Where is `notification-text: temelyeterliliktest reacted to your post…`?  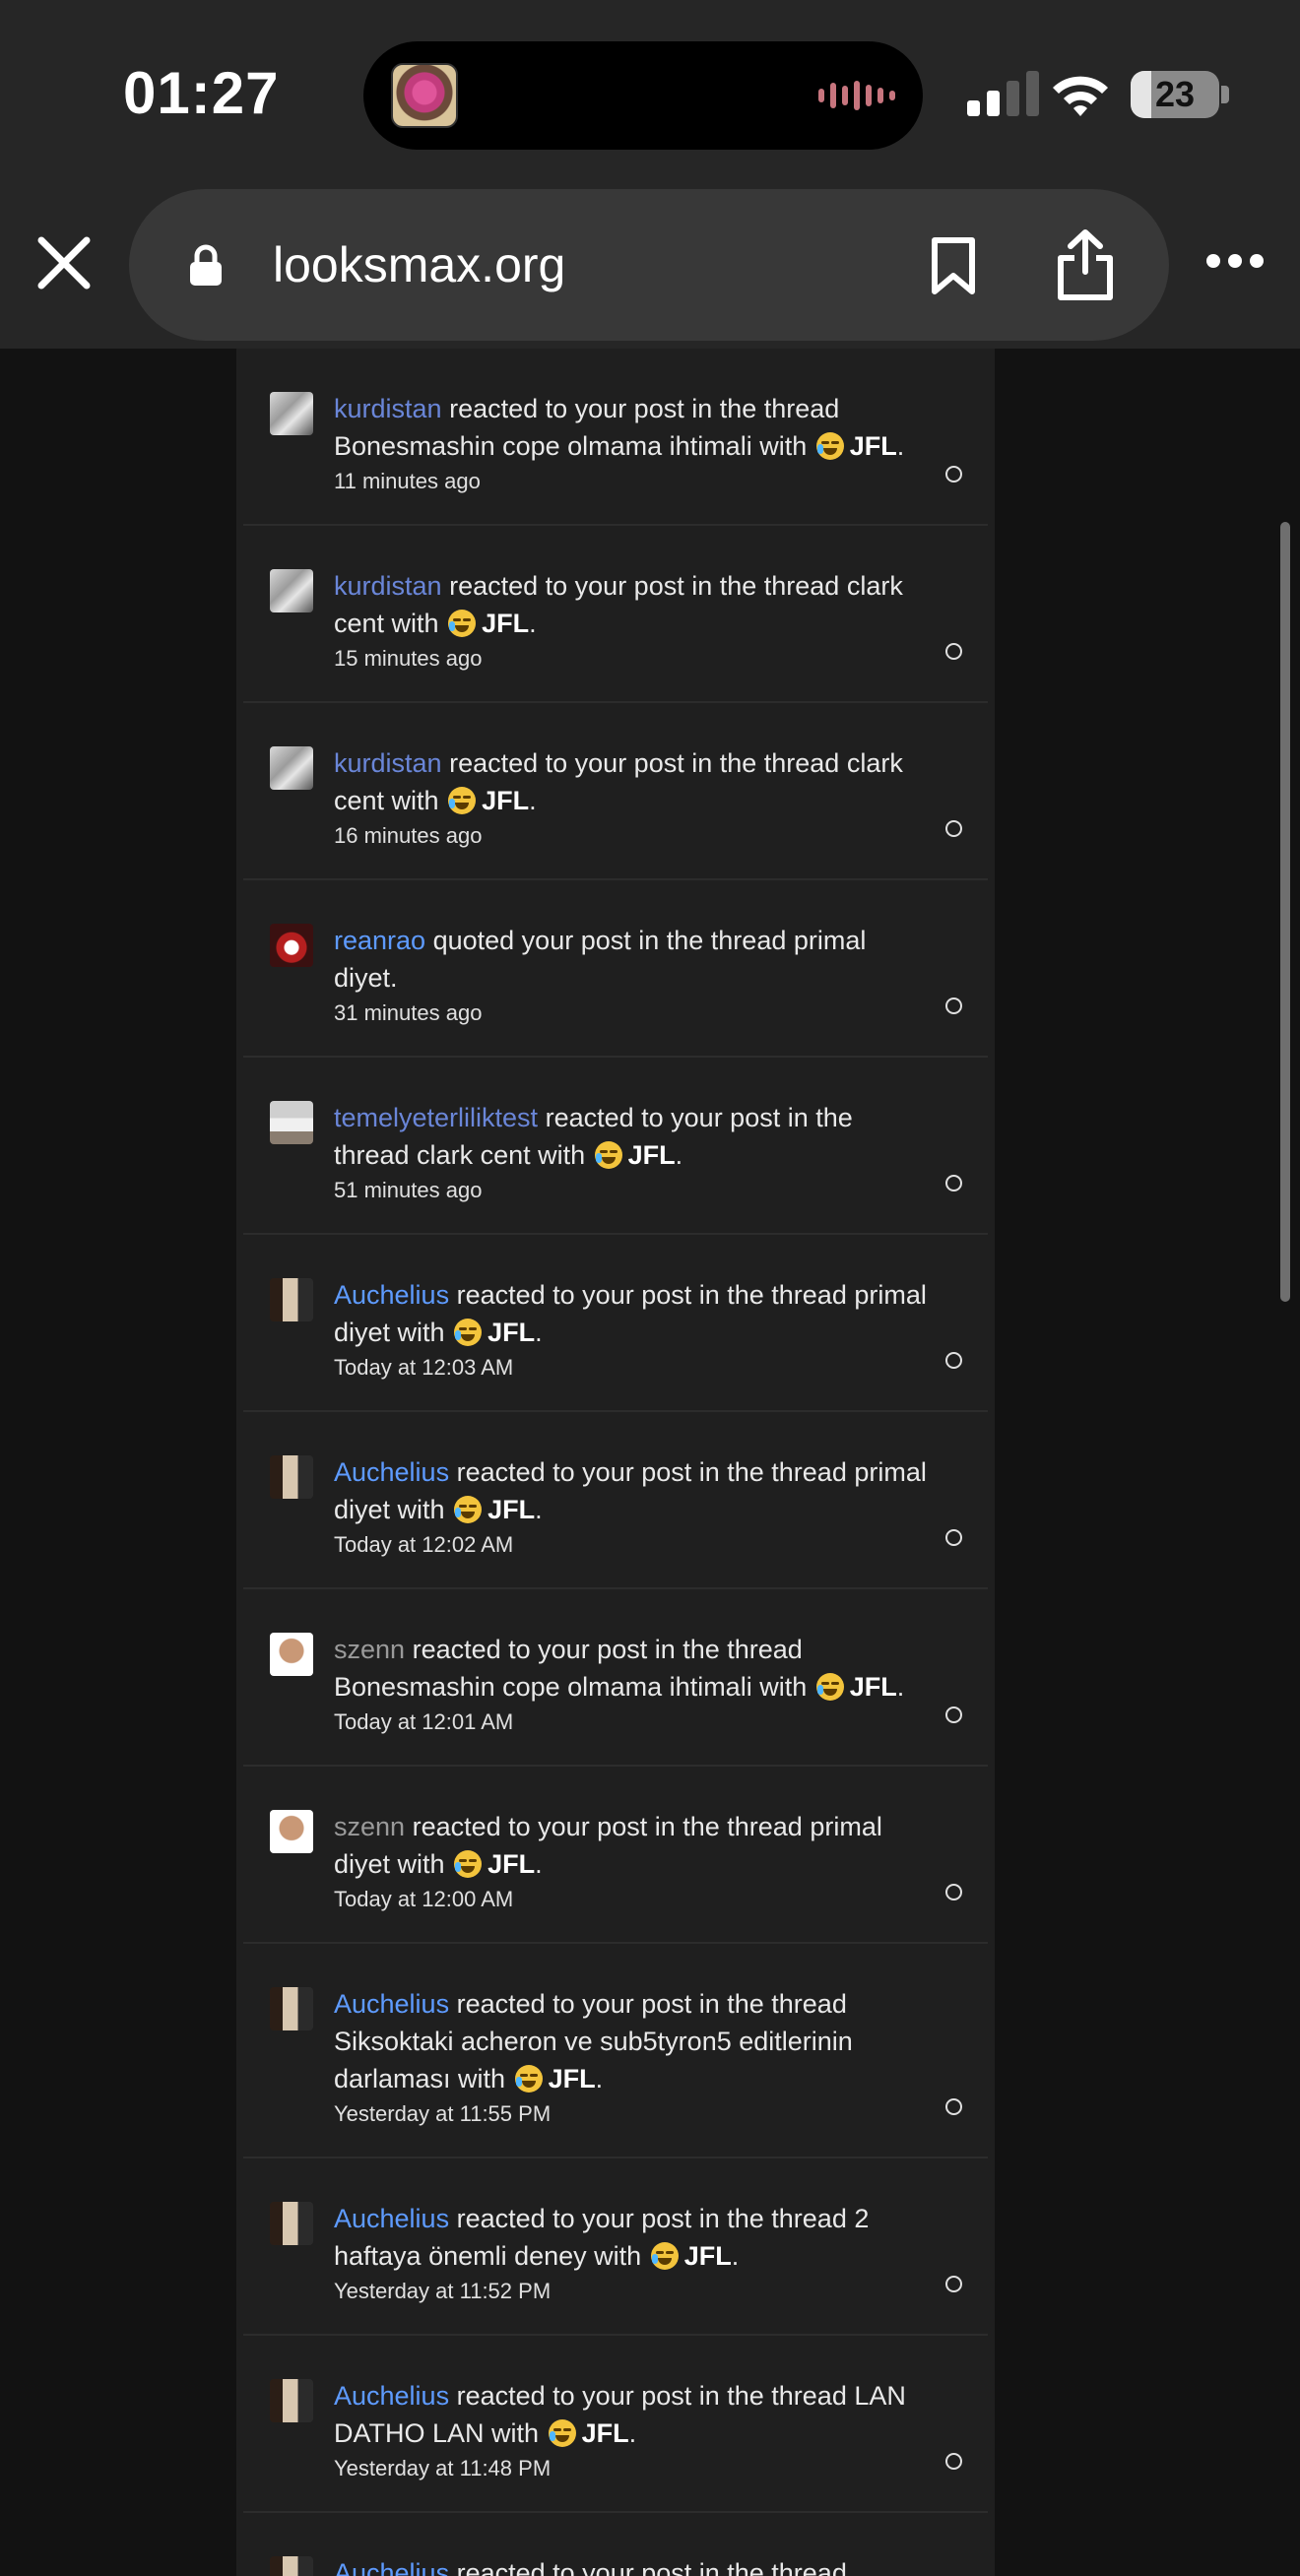 notification-text: temelyeterliliktest reacted to your post… is located at coordinates (593, 1136).